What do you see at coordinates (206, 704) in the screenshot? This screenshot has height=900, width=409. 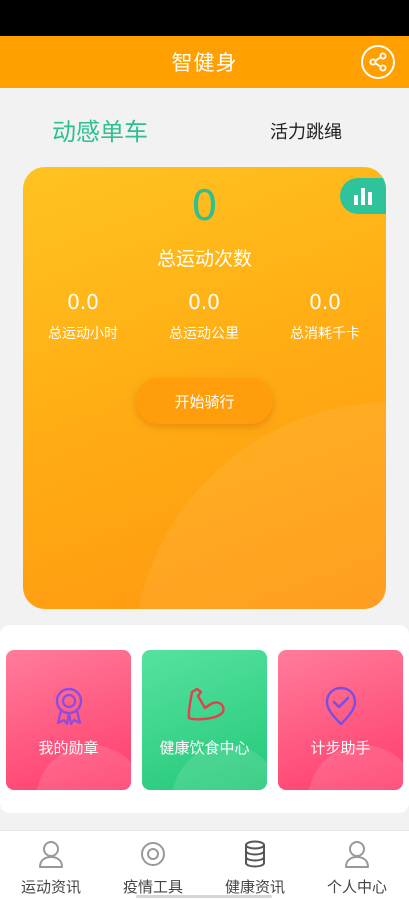 I see `muscle-arm-icon` at bounding box center [206, 704].